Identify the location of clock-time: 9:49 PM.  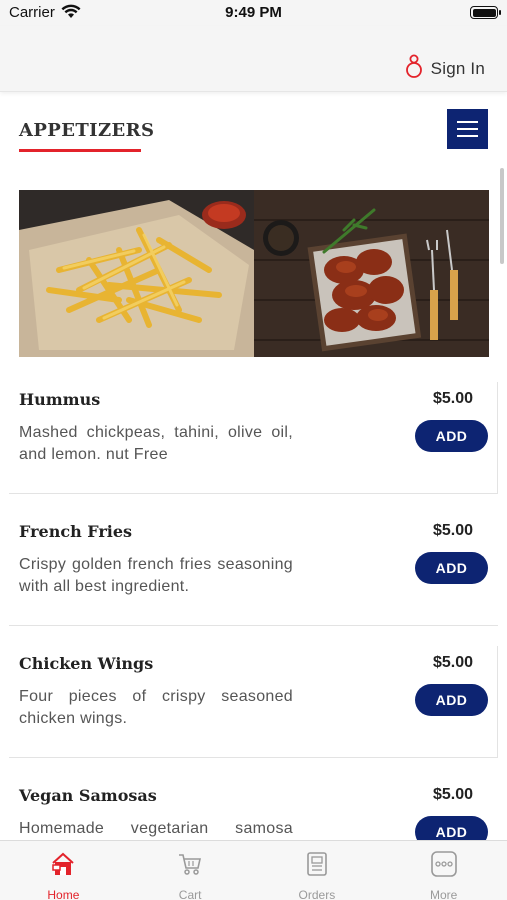
(253, 12).